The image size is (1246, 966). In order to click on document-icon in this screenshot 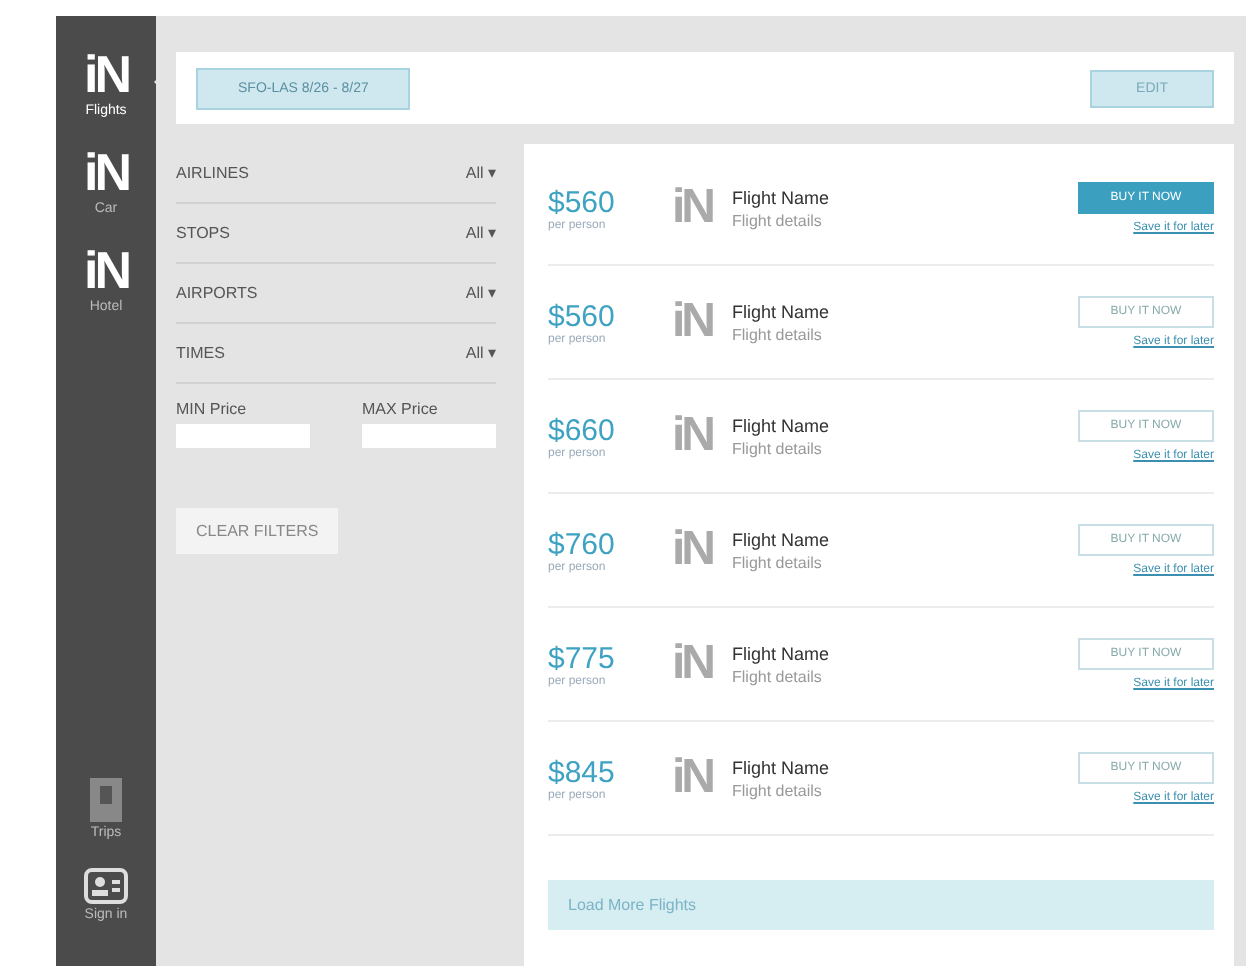, I will do `click(106, 800)`.